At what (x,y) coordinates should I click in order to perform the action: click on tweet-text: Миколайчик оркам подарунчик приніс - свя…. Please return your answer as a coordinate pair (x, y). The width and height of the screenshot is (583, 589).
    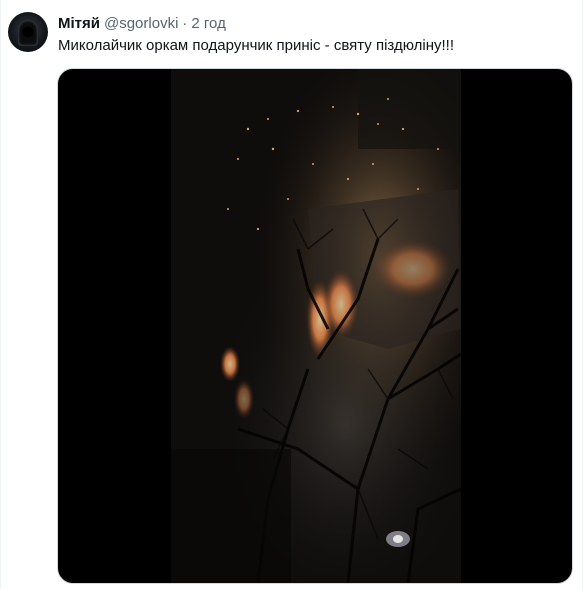
    Looking at the image, I should click on (256, 45).